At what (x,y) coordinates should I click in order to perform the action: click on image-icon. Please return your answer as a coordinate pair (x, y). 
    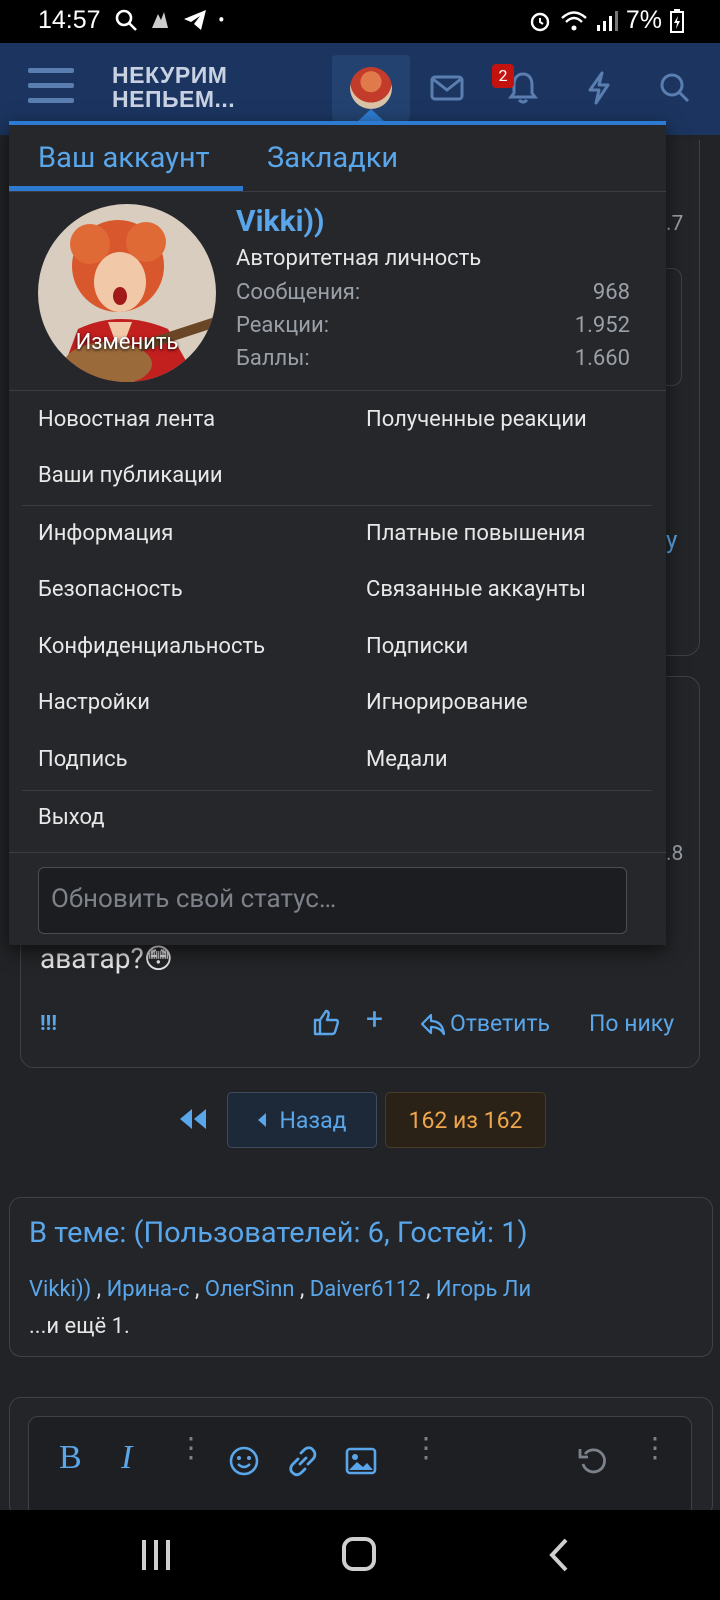
    Looking at the image, I should click on (361, 1461).